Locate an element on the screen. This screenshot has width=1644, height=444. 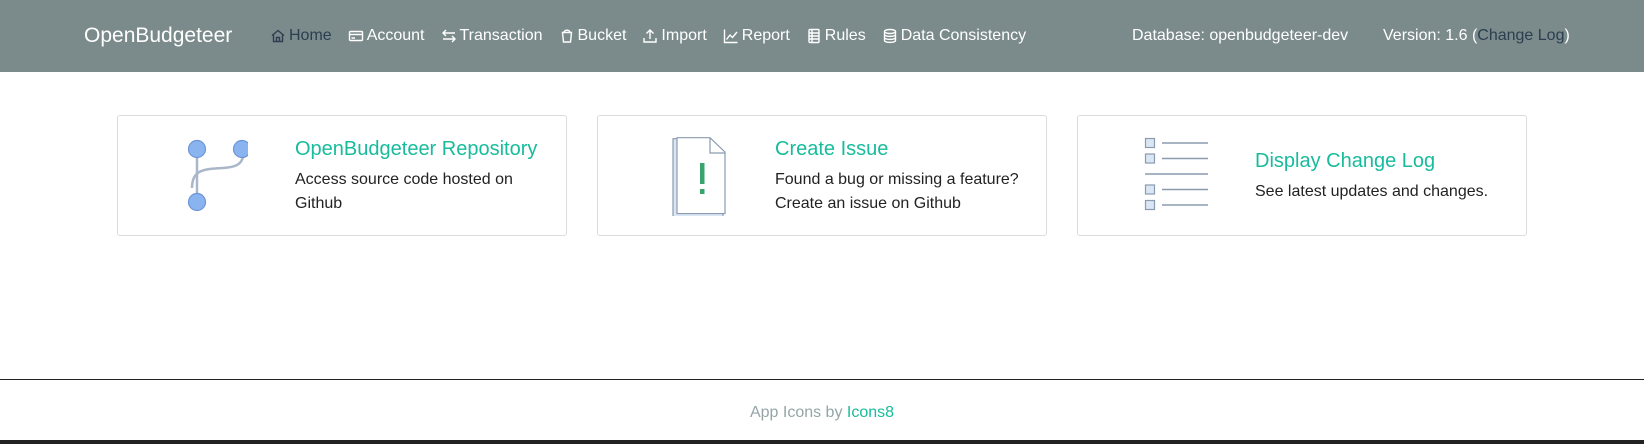
nav-item-account: Account is located at coordinates (386, 36).